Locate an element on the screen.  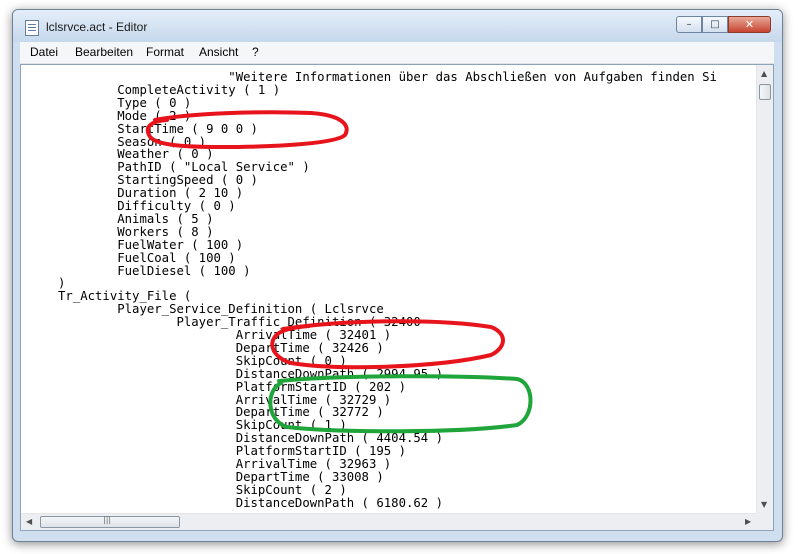
title-bar: lclsrvce.act - Editor – □ ✕ is located at coordinates (397, 26).